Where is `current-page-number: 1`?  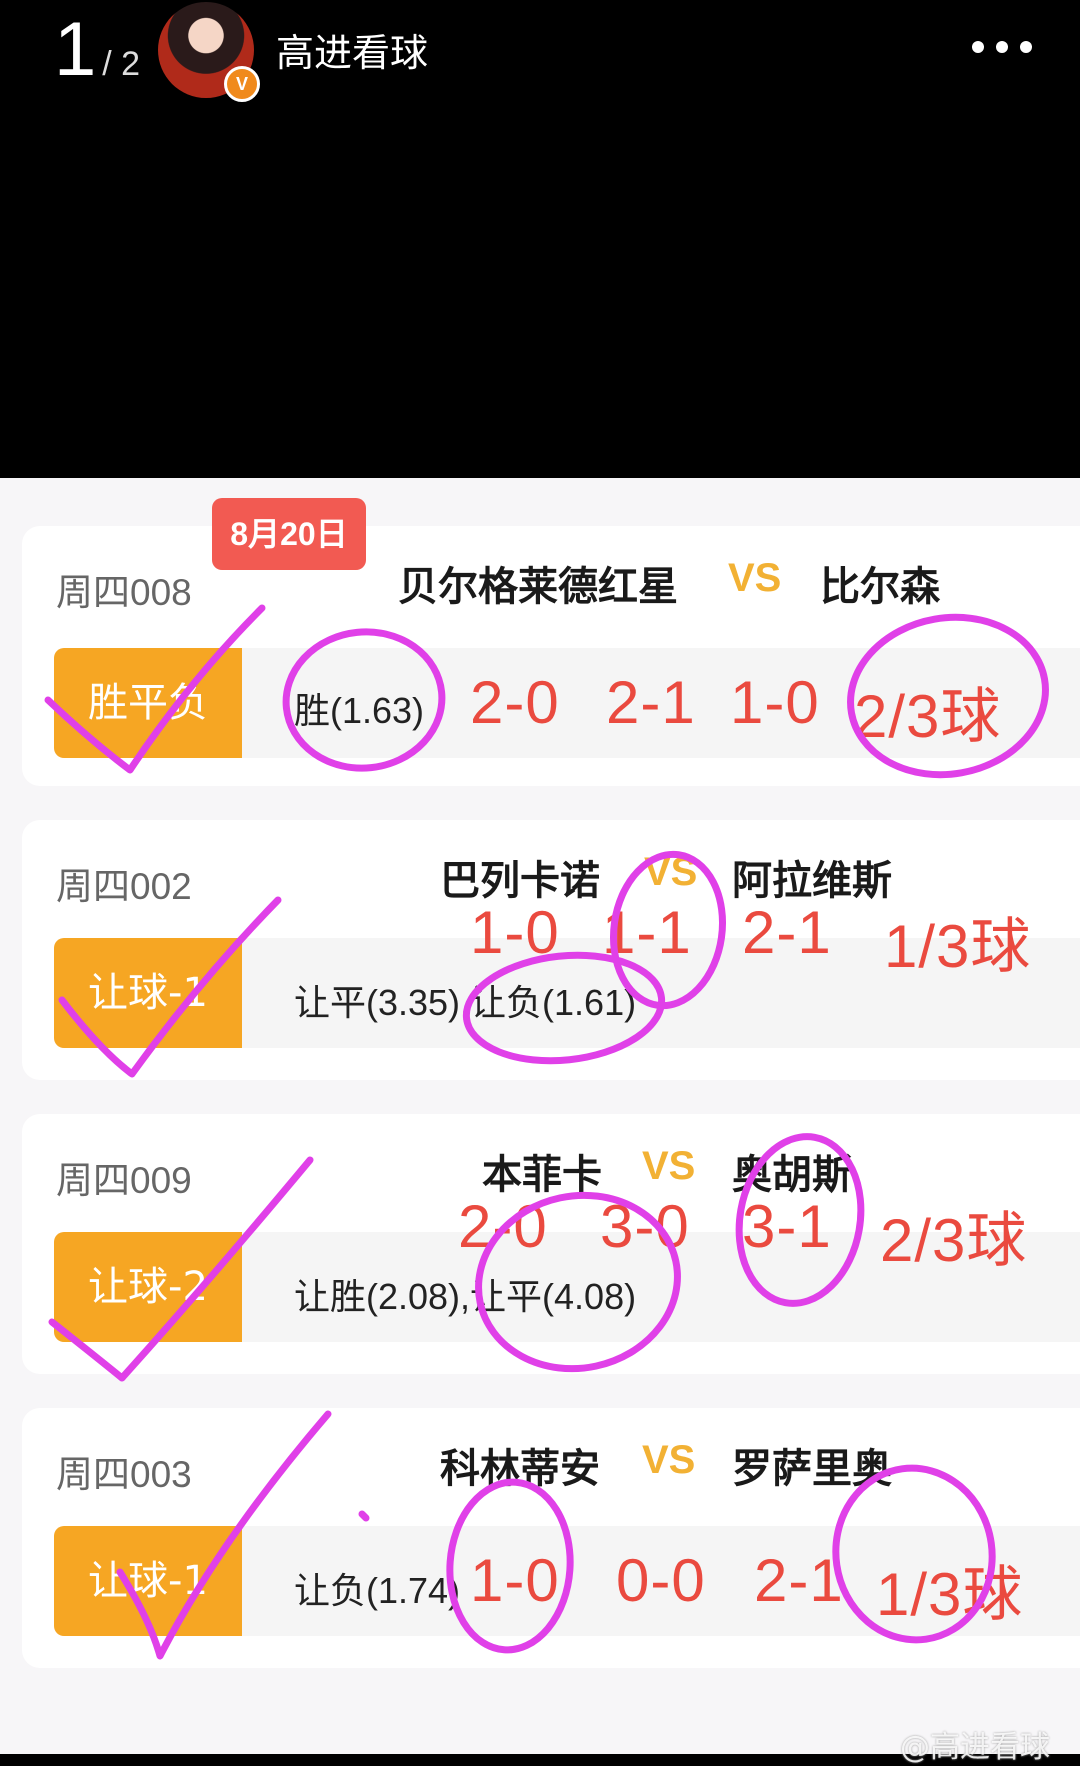
current-page-number: 1 is located at coordinates (75, 49).